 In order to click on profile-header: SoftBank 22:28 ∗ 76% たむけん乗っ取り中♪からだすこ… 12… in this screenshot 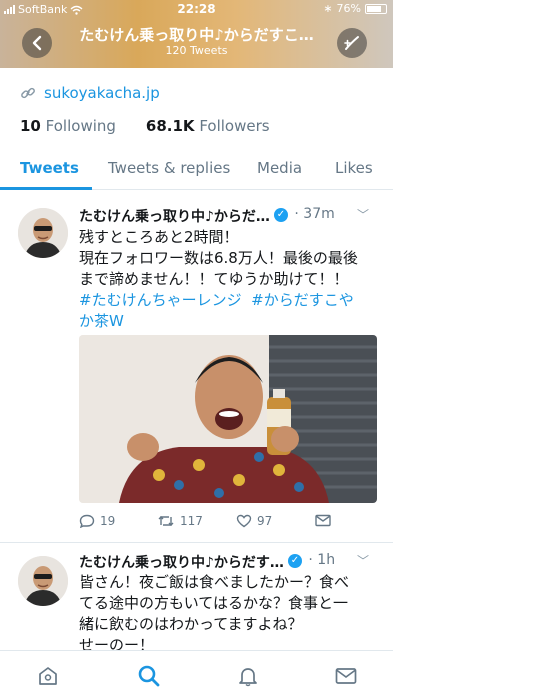, I will do `click(196, 34)`.